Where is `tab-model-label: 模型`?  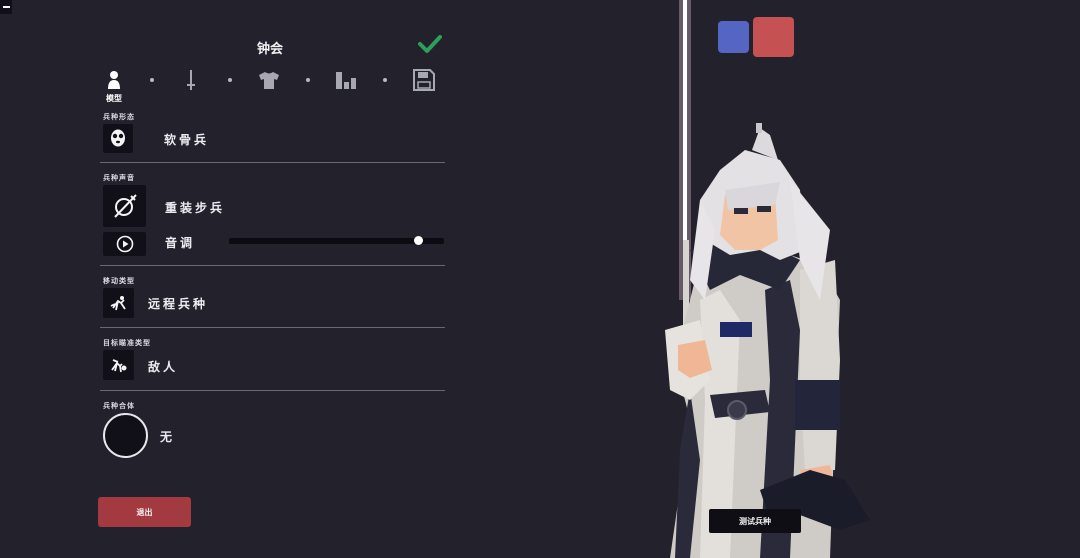
tab-model-label: 模型 is located at coordinates (114, 98).